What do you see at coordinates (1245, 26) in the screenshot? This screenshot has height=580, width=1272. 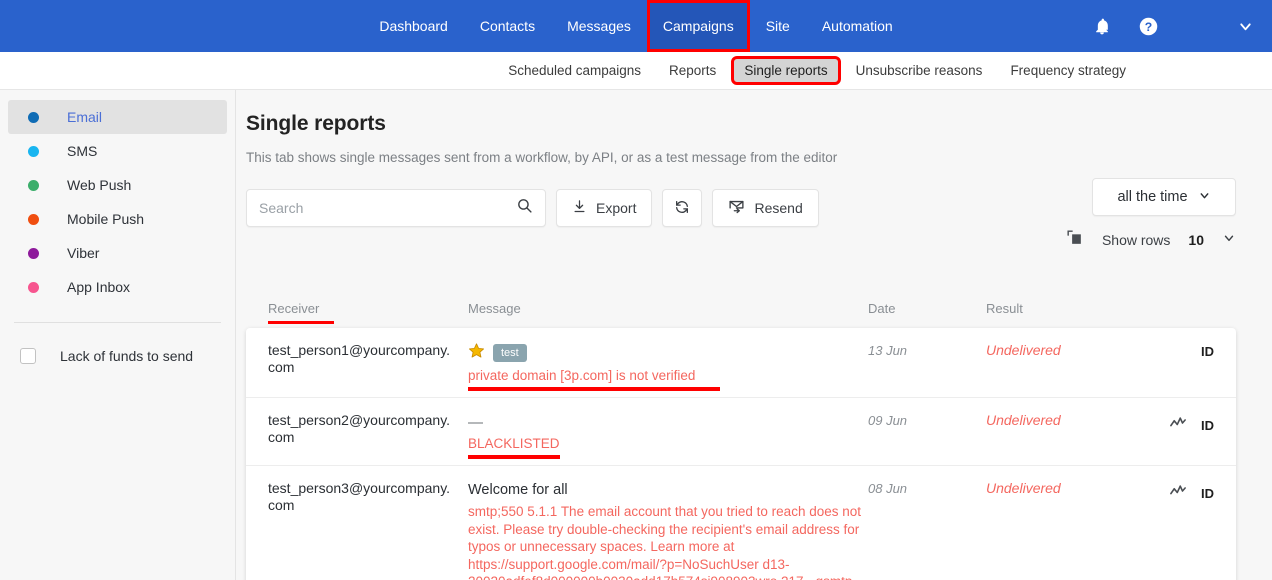 I see `account-chevron-down-icon` at bounding box center [1245, 26].